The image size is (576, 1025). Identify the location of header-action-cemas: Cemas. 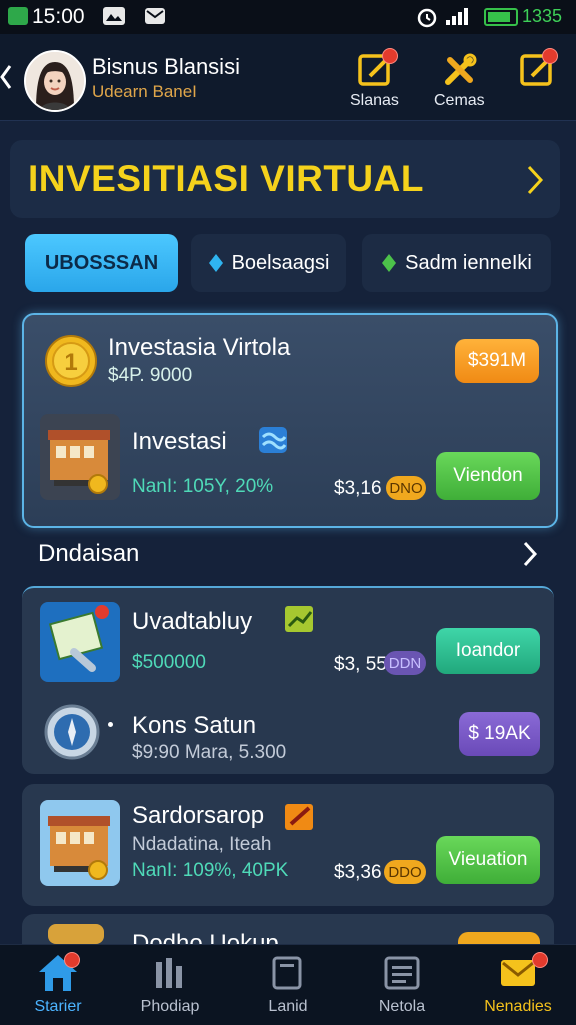
(459, 81).